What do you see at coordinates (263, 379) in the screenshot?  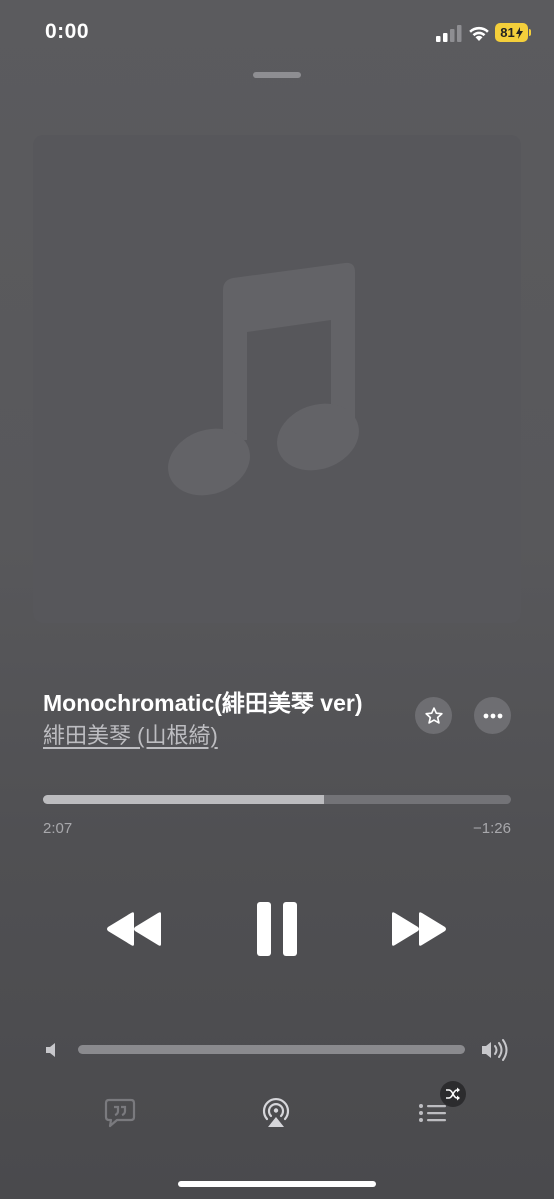 I see `music-note-icon` at bounding box center [263, 379].